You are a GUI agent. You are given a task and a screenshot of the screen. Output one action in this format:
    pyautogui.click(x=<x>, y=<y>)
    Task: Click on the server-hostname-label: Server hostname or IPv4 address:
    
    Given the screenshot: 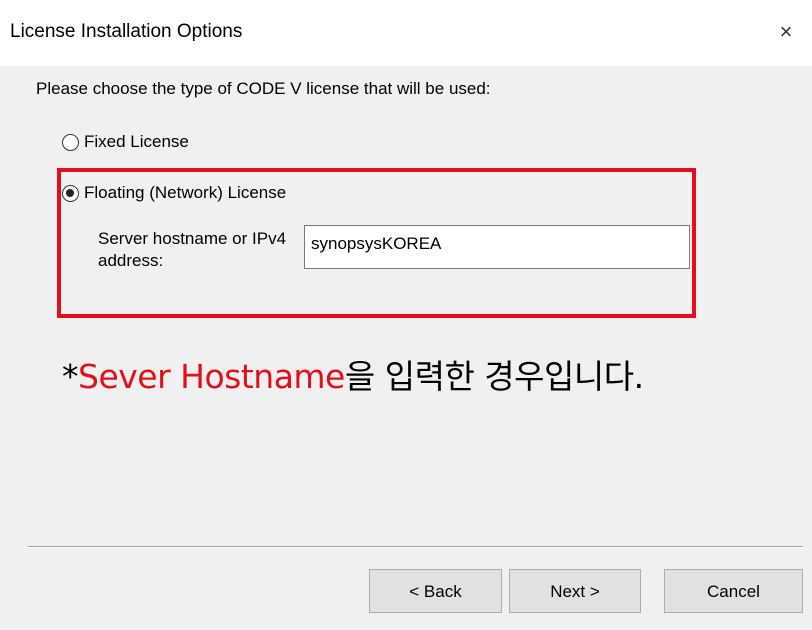 What is the action you would take?
    pyautogui.click(x=192, y=249)
    